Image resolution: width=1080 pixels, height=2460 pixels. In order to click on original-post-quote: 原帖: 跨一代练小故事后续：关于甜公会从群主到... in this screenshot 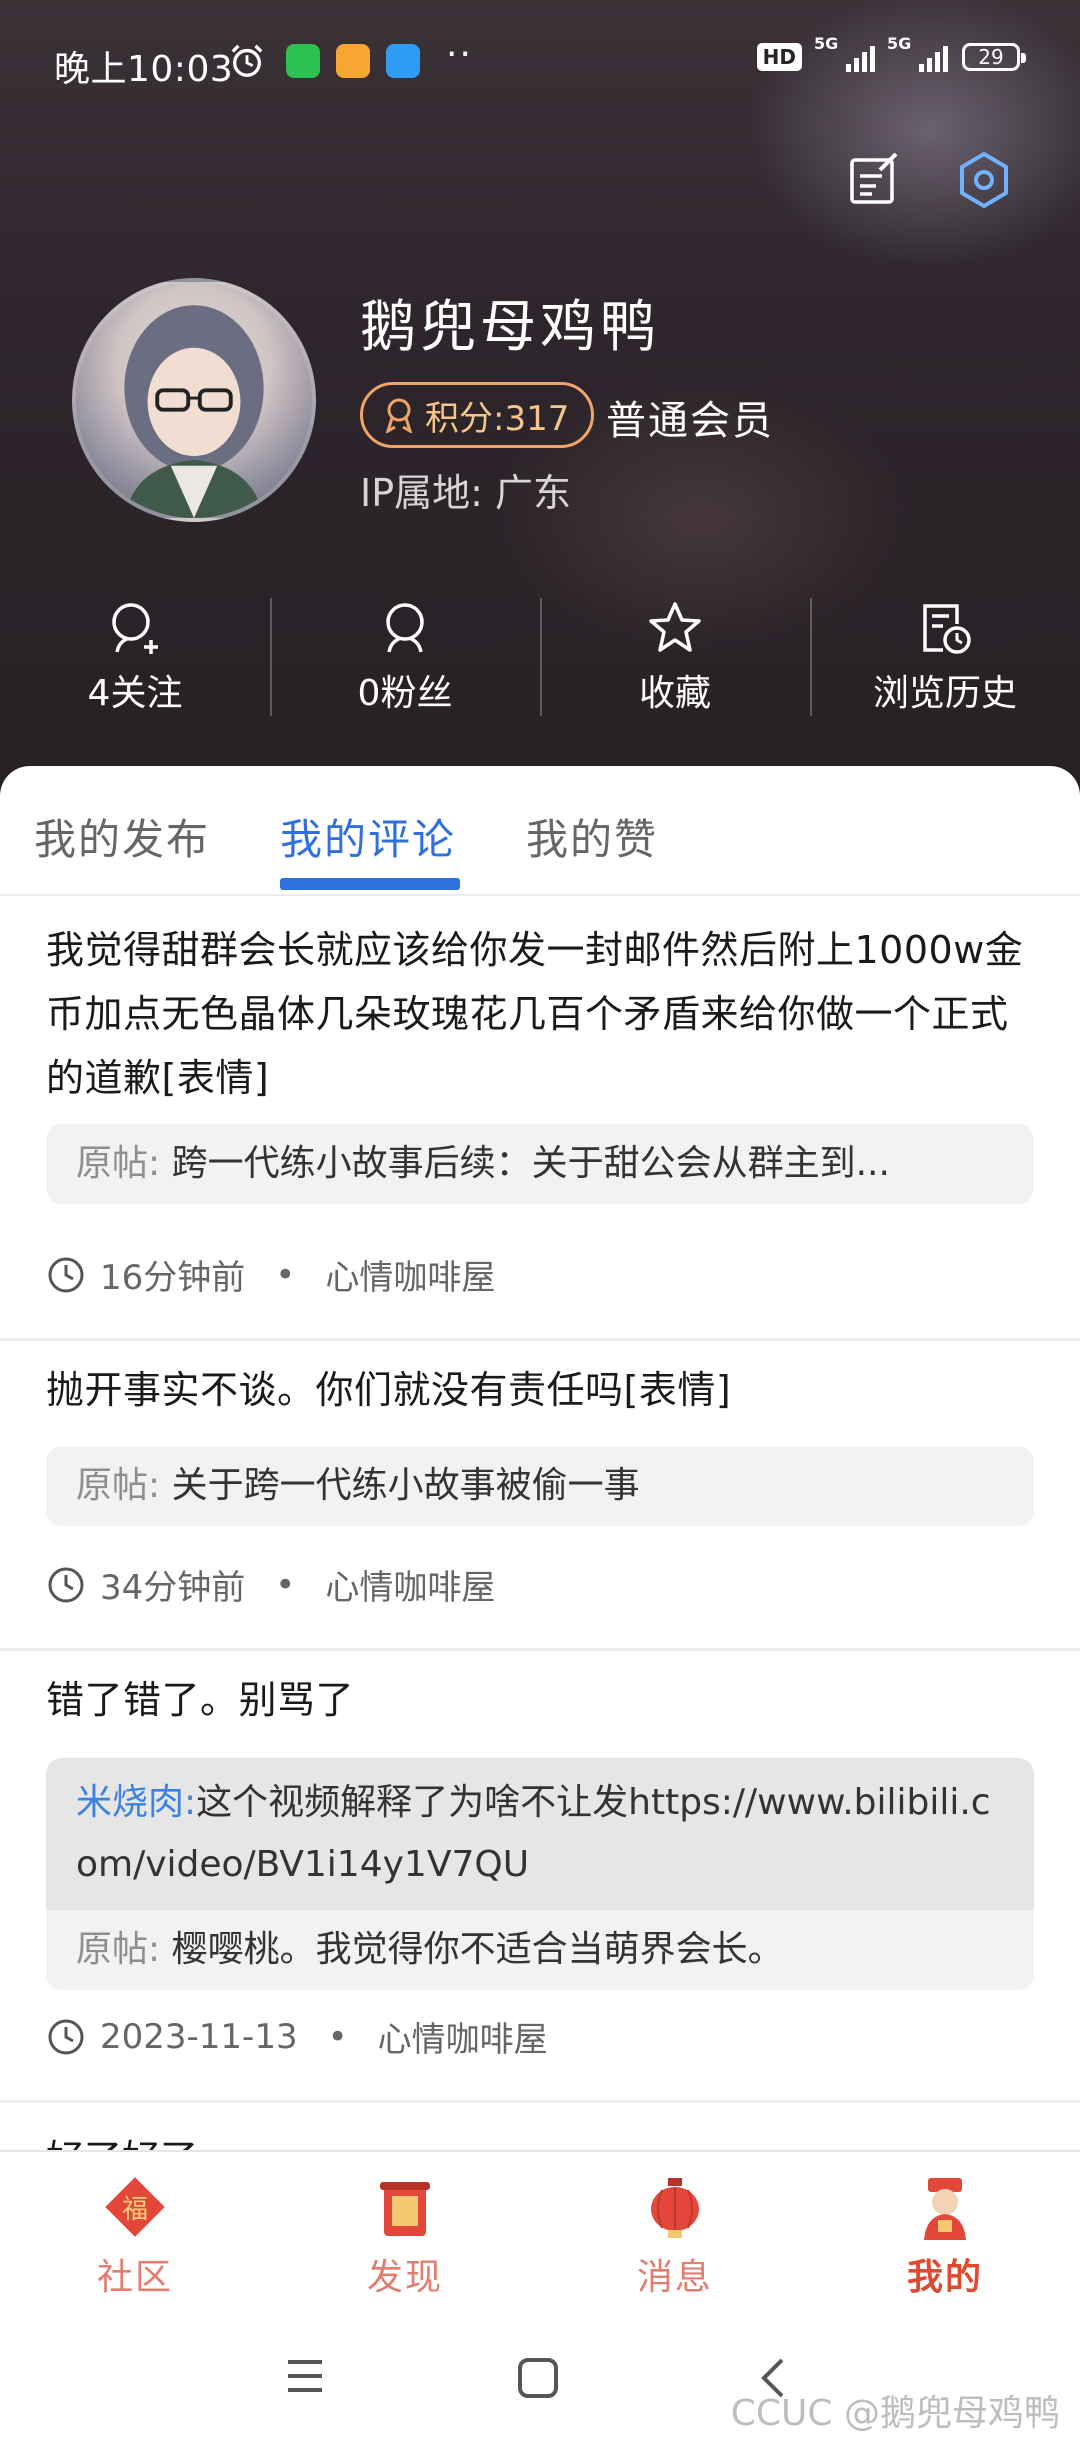, I will do `click(540, 1164)`.